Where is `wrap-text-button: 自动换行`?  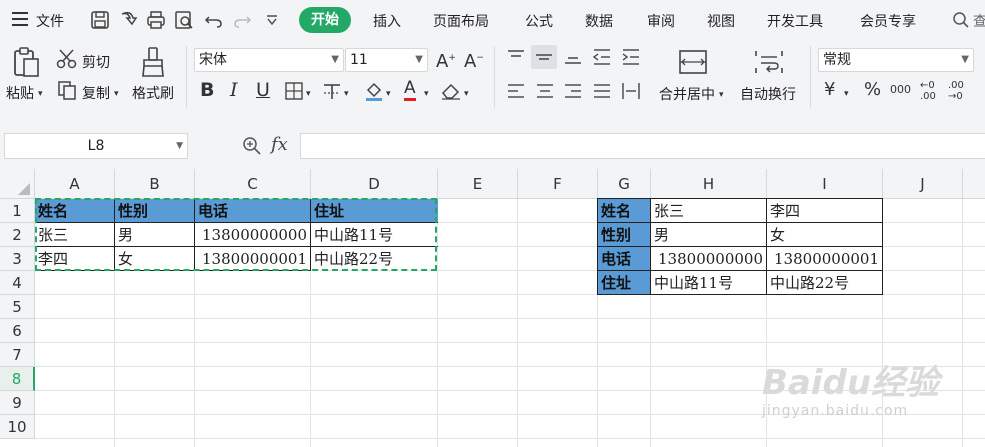
wrap-text-button: 自动换行 is located at coordinates (768, 94).